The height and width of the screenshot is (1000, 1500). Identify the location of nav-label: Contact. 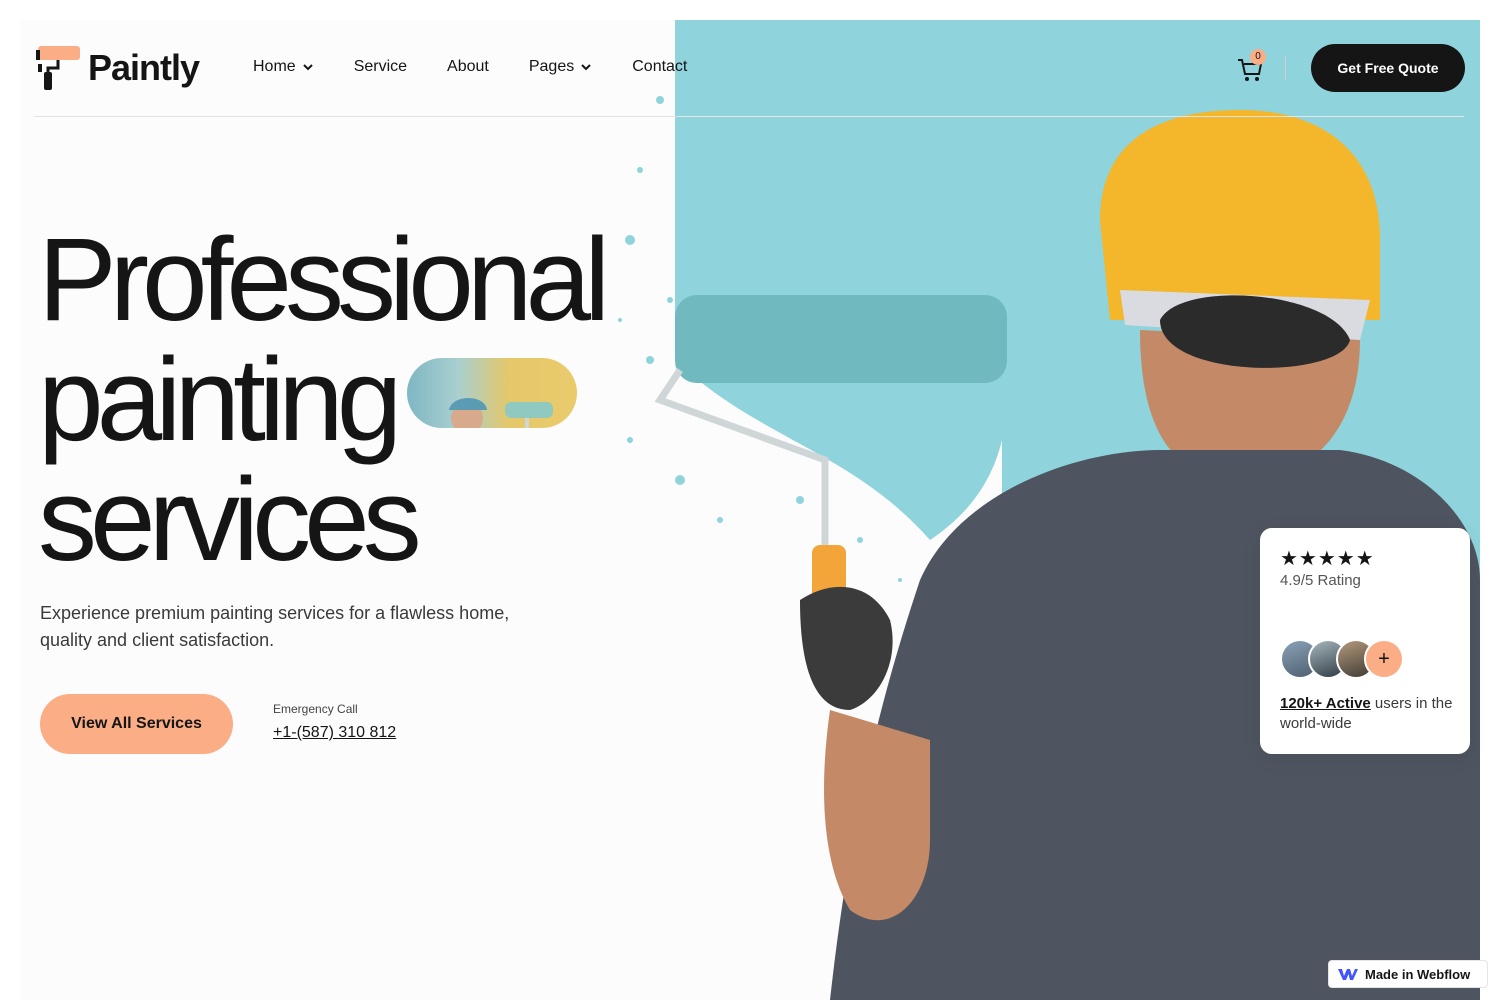
(660, 66).